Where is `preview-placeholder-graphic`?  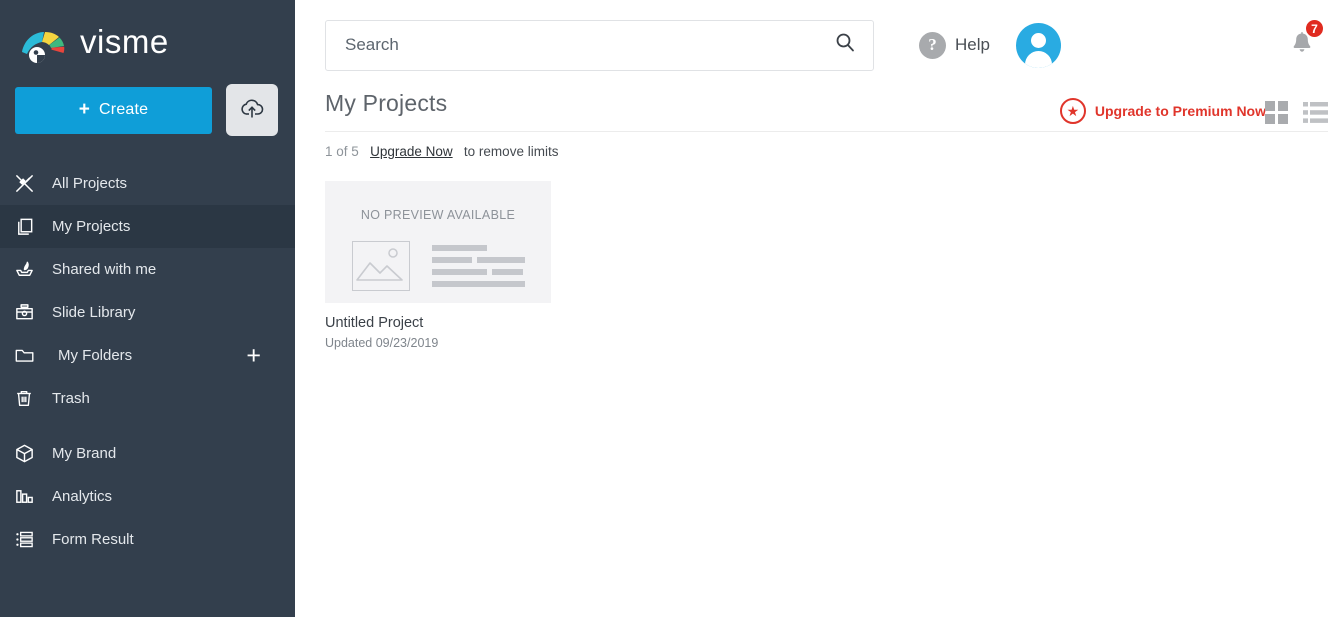 preview-placeholder-graphic is located at coordinates (438, 266).